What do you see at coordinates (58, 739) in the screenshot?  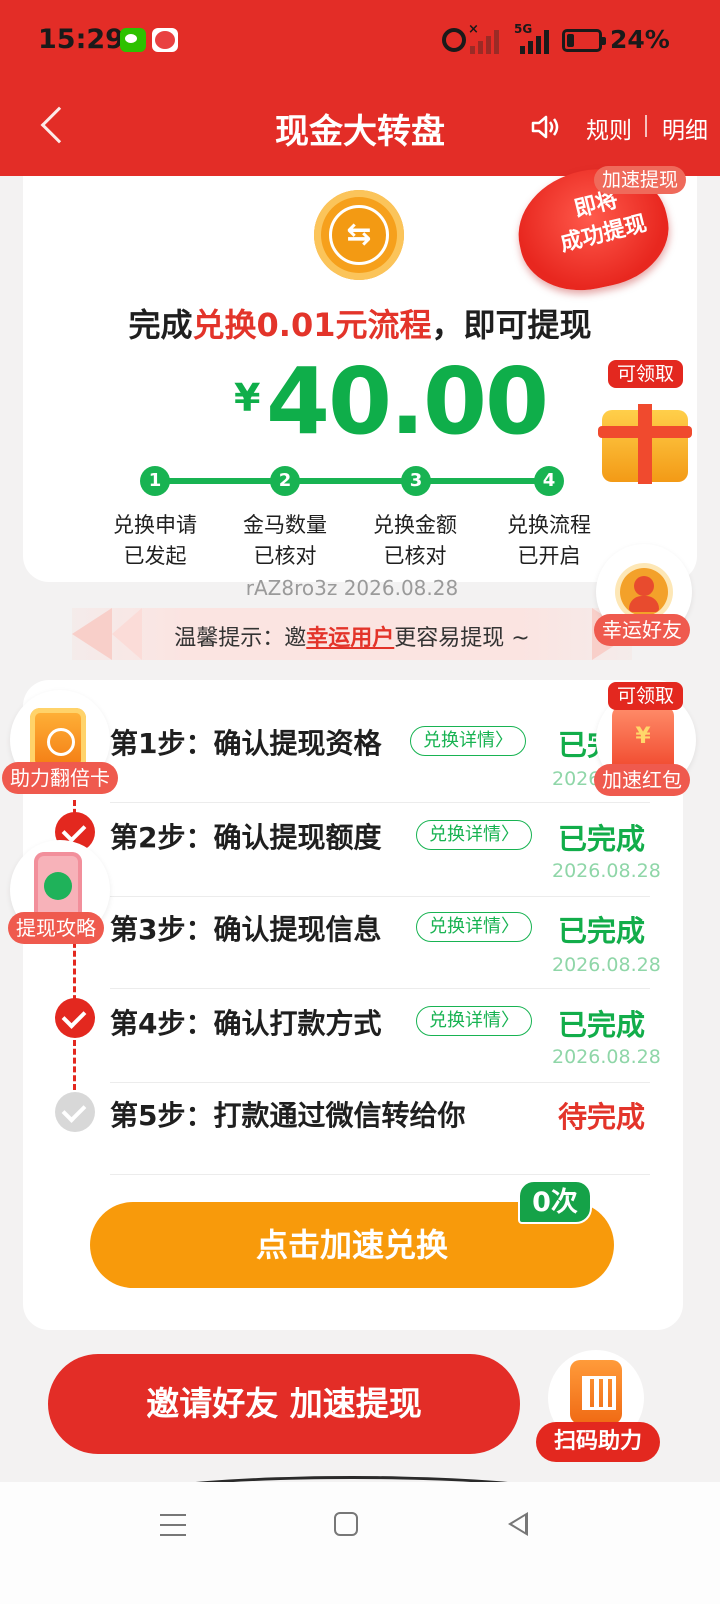 I see `boost-card-icon` at bounding box center [58, 739].